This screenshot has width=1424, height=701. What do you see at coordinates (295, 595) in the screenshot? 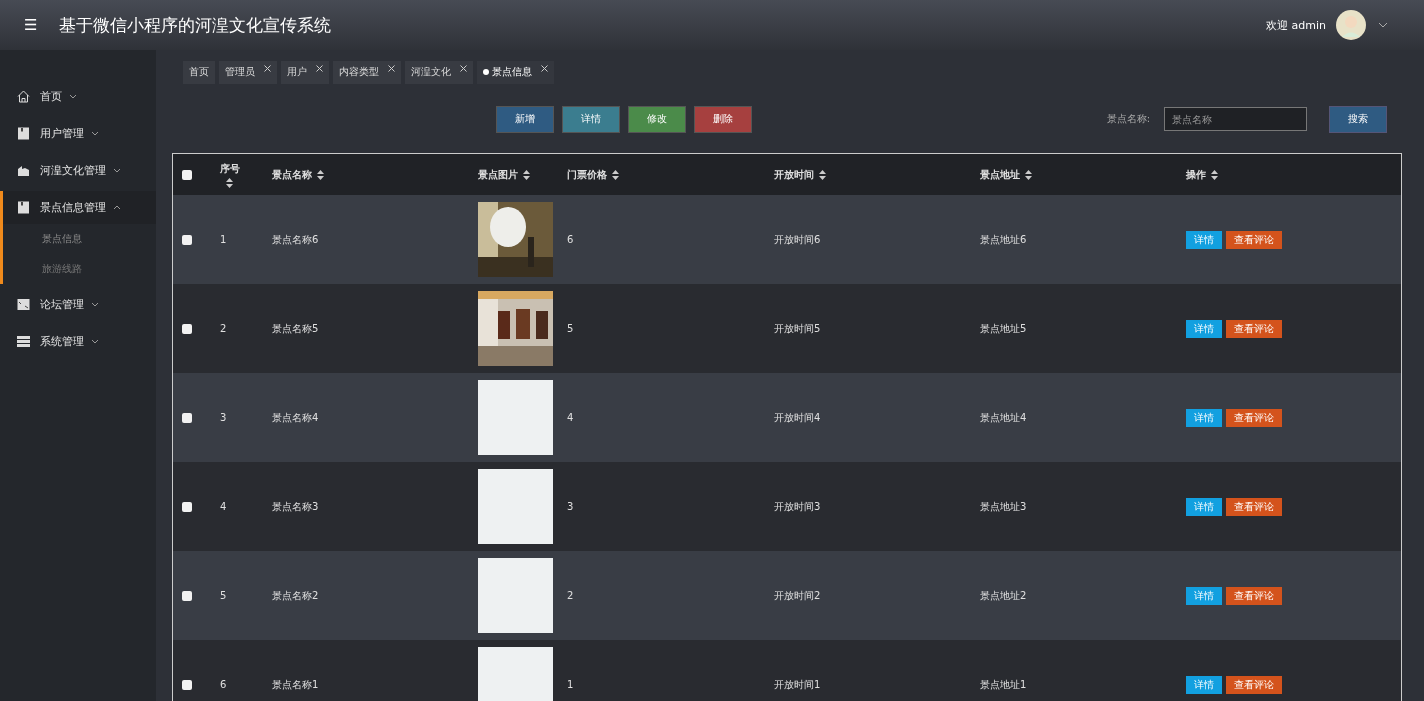
I see `table-cell-text: 景点名称2` at bounding box center [295, 595].